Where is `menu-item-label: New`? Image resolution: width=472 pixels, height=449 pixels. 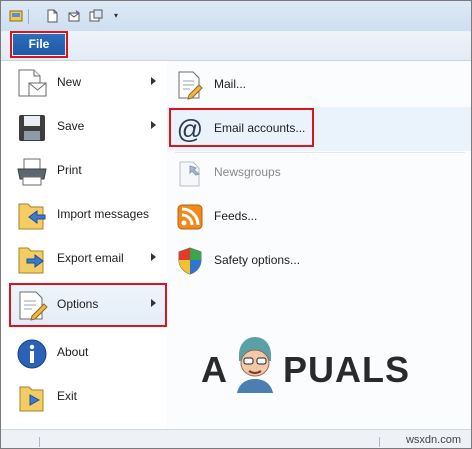 menu-item-label: New is located at coordinates (69, 82).